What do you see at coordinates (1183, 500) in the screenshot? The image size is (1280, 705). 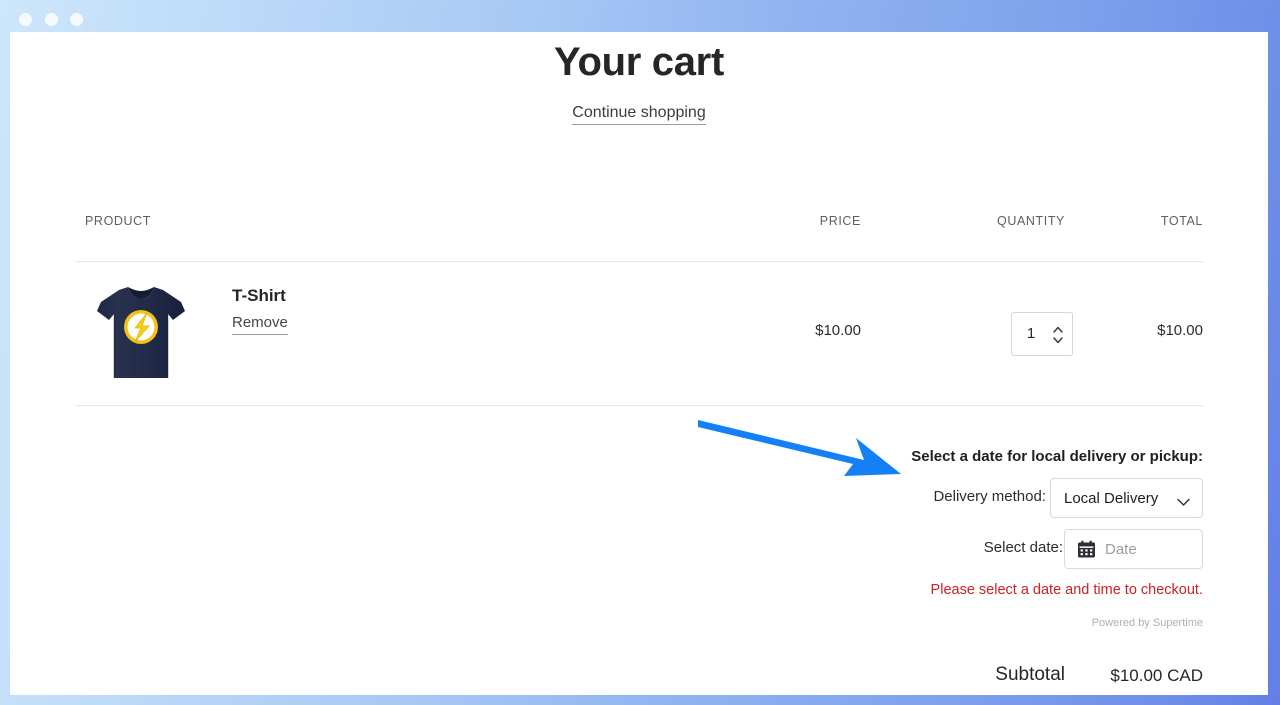 I see `chevron-down-icon` at bounding box center [1183, 500].